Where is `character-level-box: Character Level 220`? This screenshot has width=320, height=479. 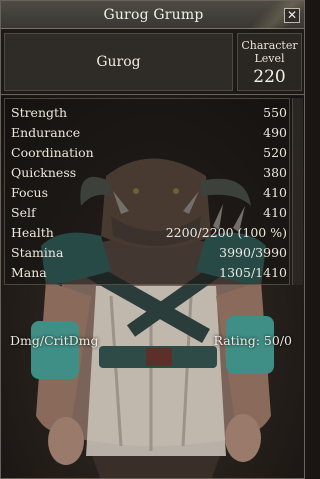
character-level-box: Character Level 220 is located at coordinates (269, 62).